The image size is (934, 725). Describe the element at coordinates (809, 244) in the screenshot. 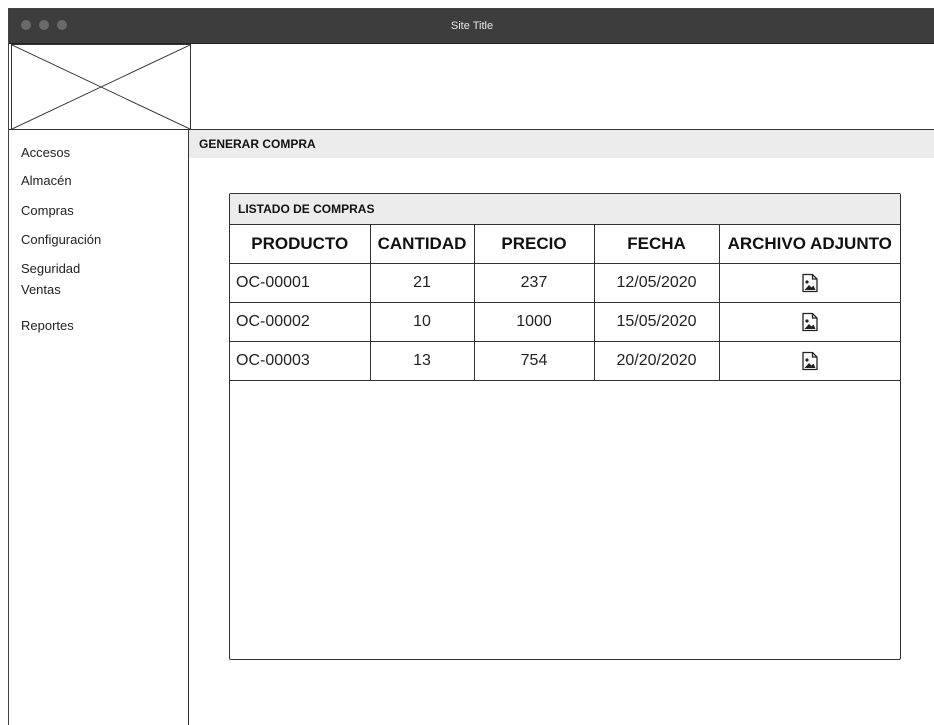

I see `column-header-archivo-adjunto: ARCHIVO ADJUNTO` at that location.